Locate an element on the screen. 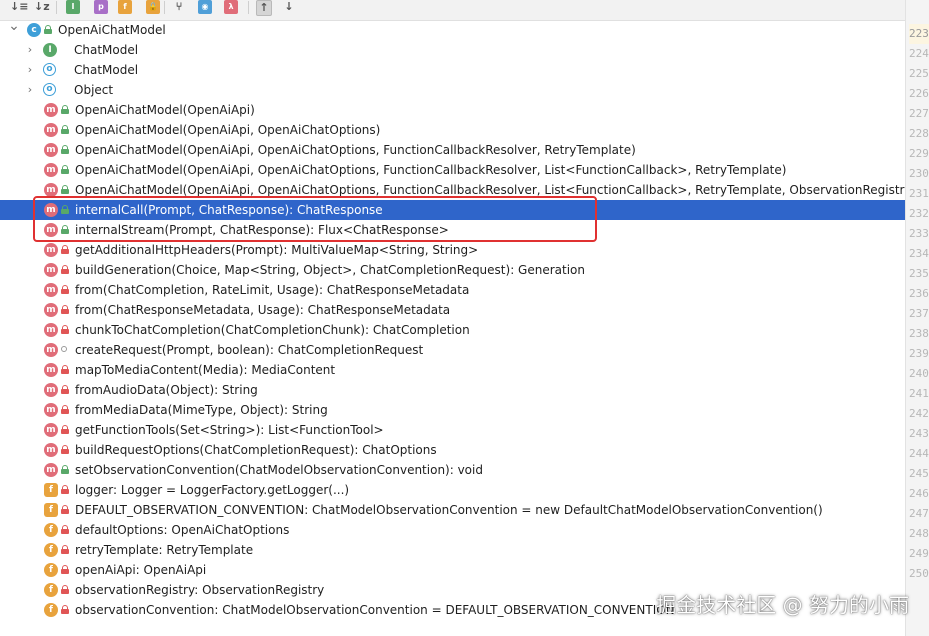 The height and width of the screenshot is (636, 929). class-icon: o is located at coordinates (49, 89).